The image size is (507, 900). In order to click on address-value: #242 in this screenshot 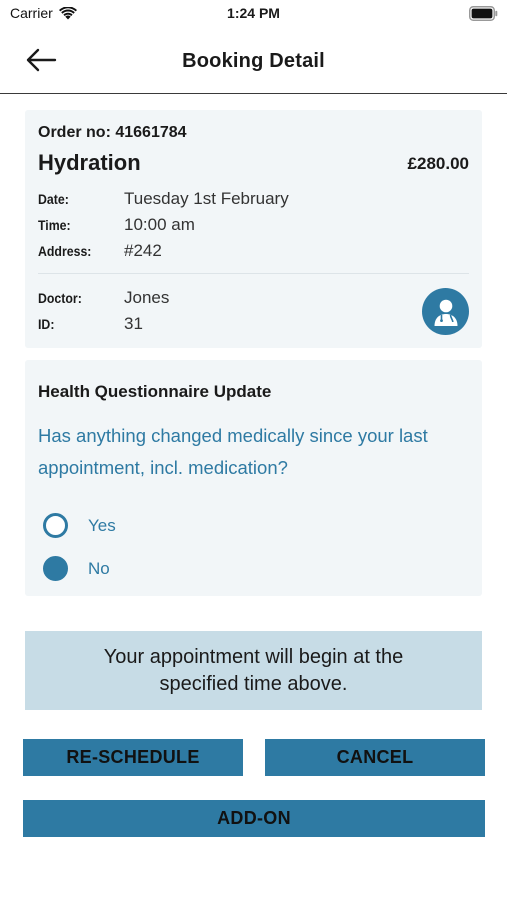, I will do `click(143, 250)`.